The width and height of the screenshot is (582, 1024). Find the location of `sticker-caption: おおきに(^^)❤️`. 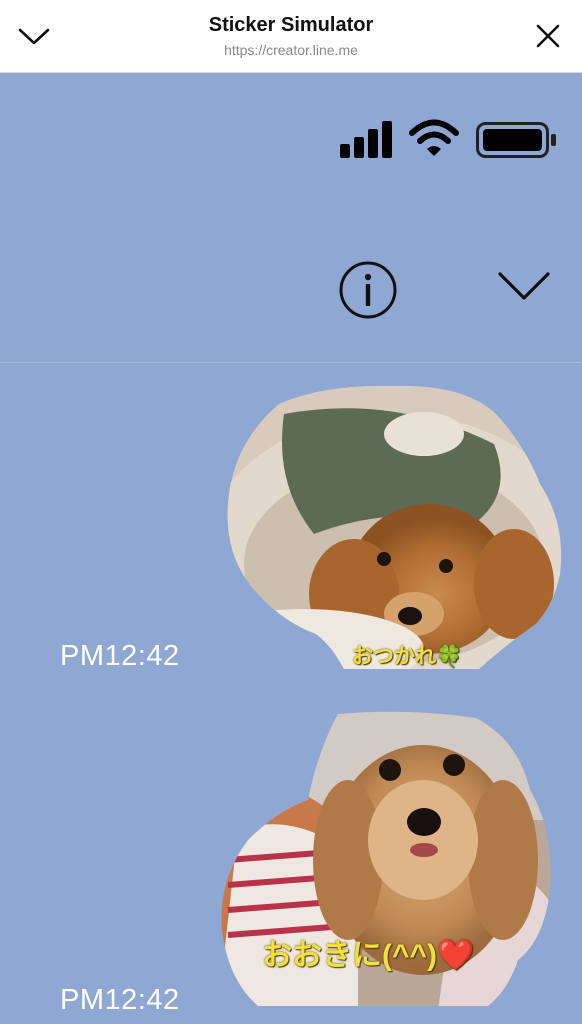

sticker-caption: おおきに(^^)❤️ is located at coordinates (368, 955).